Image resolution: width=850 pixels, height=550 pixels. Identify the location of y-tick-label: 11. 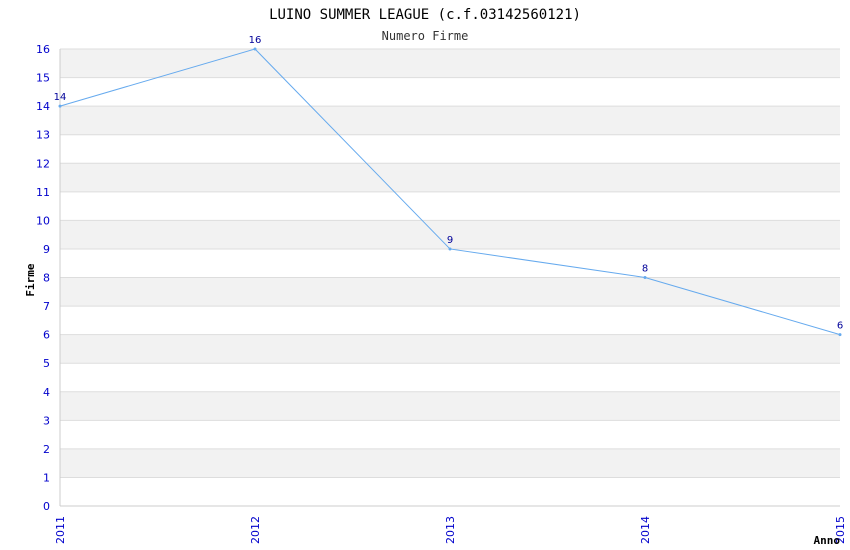
(43, 192).